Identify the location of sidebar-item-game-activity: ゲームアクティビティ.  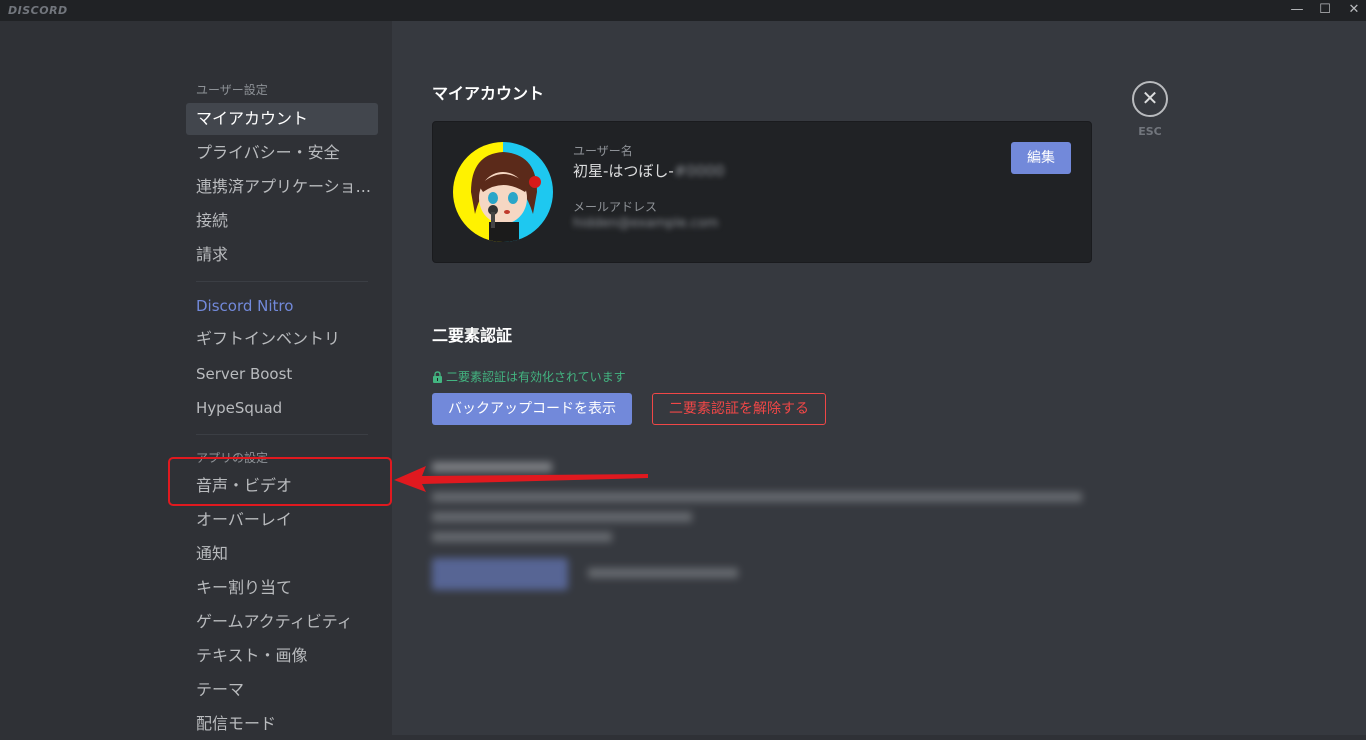
(282, 622).